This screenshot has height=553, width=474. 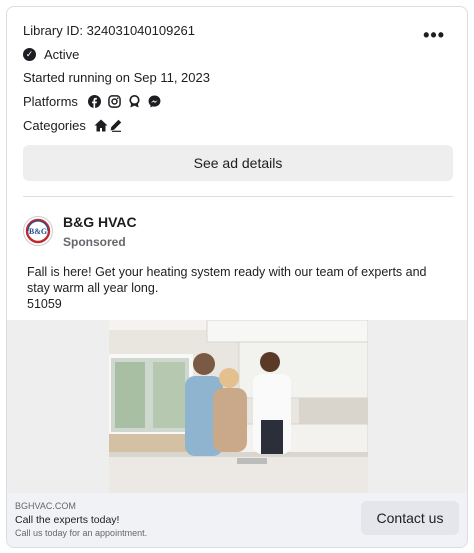 I want to click on sponsored-label: Sponsored, so click(x=94, y=242).